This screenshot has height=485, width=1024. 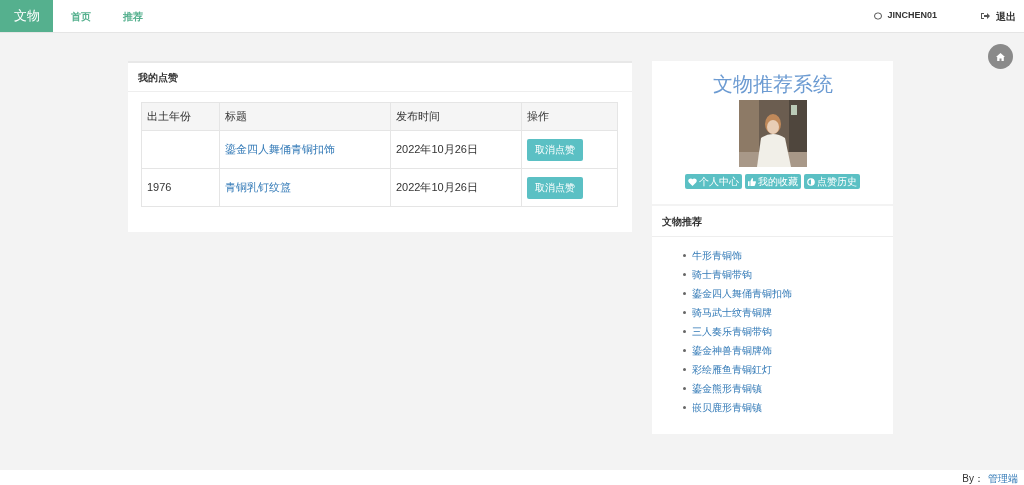 I want to click on system-heading: 文物推荐系统, so click(x=772, y=84).